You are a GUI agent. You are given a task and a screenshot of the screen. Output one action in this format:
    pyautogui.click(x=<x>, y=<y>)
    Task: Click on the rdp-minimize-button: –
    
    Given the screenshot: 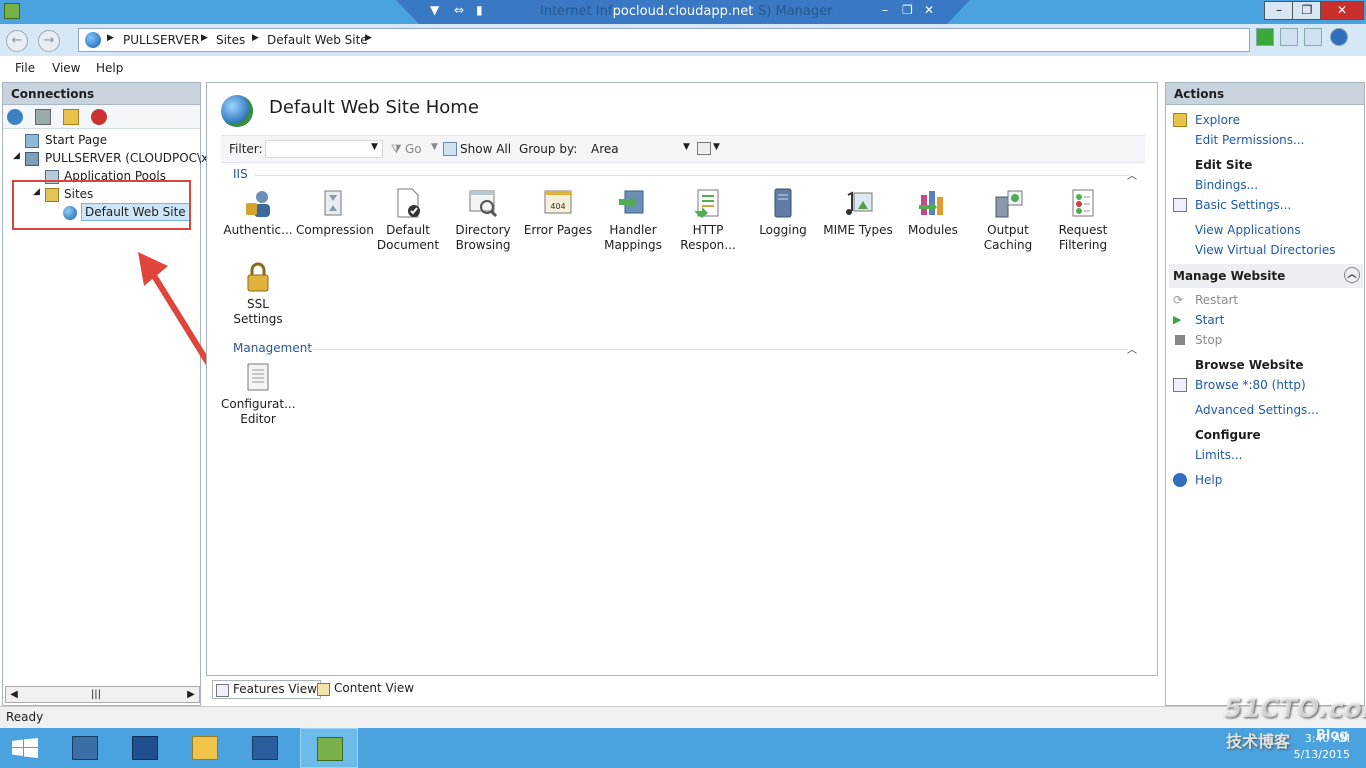 What is the action you would take?
    pyautogui.click(x=885, y=10)
    